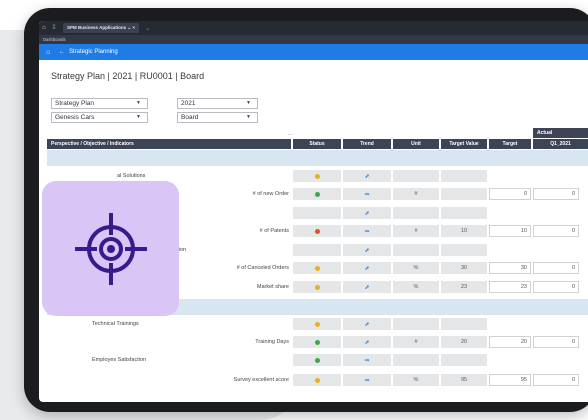 The height and width of the screenshot is (420, 588). I want to click on target-input: 30, so click(510, 268).